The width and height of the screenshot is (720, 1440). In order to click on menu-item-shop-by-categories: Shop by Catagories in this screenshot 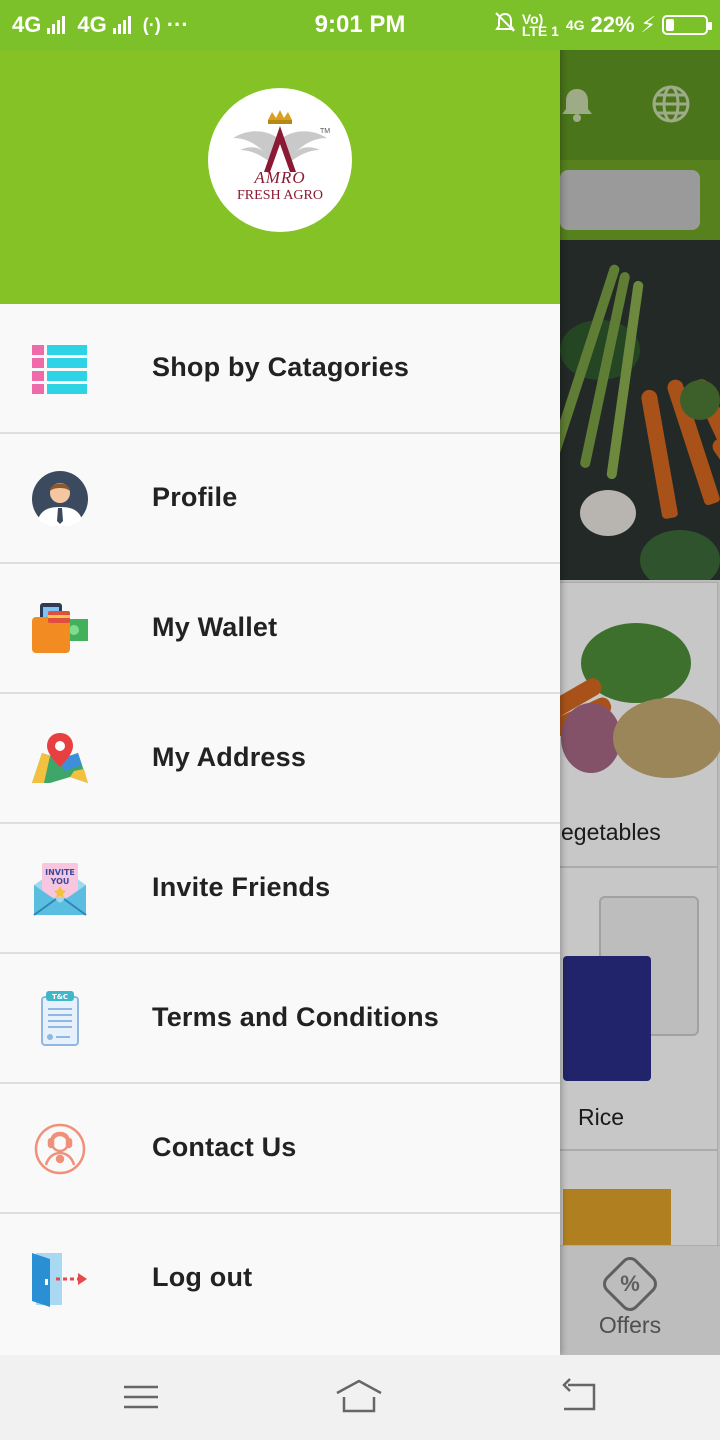, I will do `click(280, 369)`.